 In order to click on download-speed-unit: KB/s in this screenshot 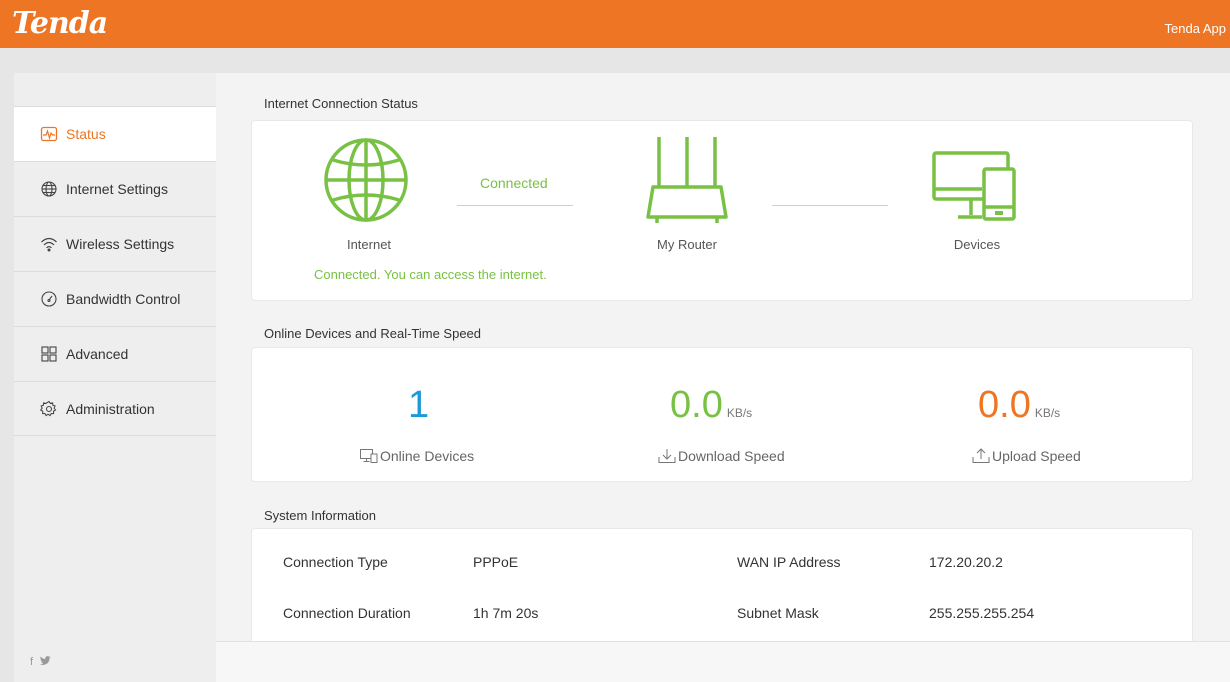, I will do `click(739, 413)`.